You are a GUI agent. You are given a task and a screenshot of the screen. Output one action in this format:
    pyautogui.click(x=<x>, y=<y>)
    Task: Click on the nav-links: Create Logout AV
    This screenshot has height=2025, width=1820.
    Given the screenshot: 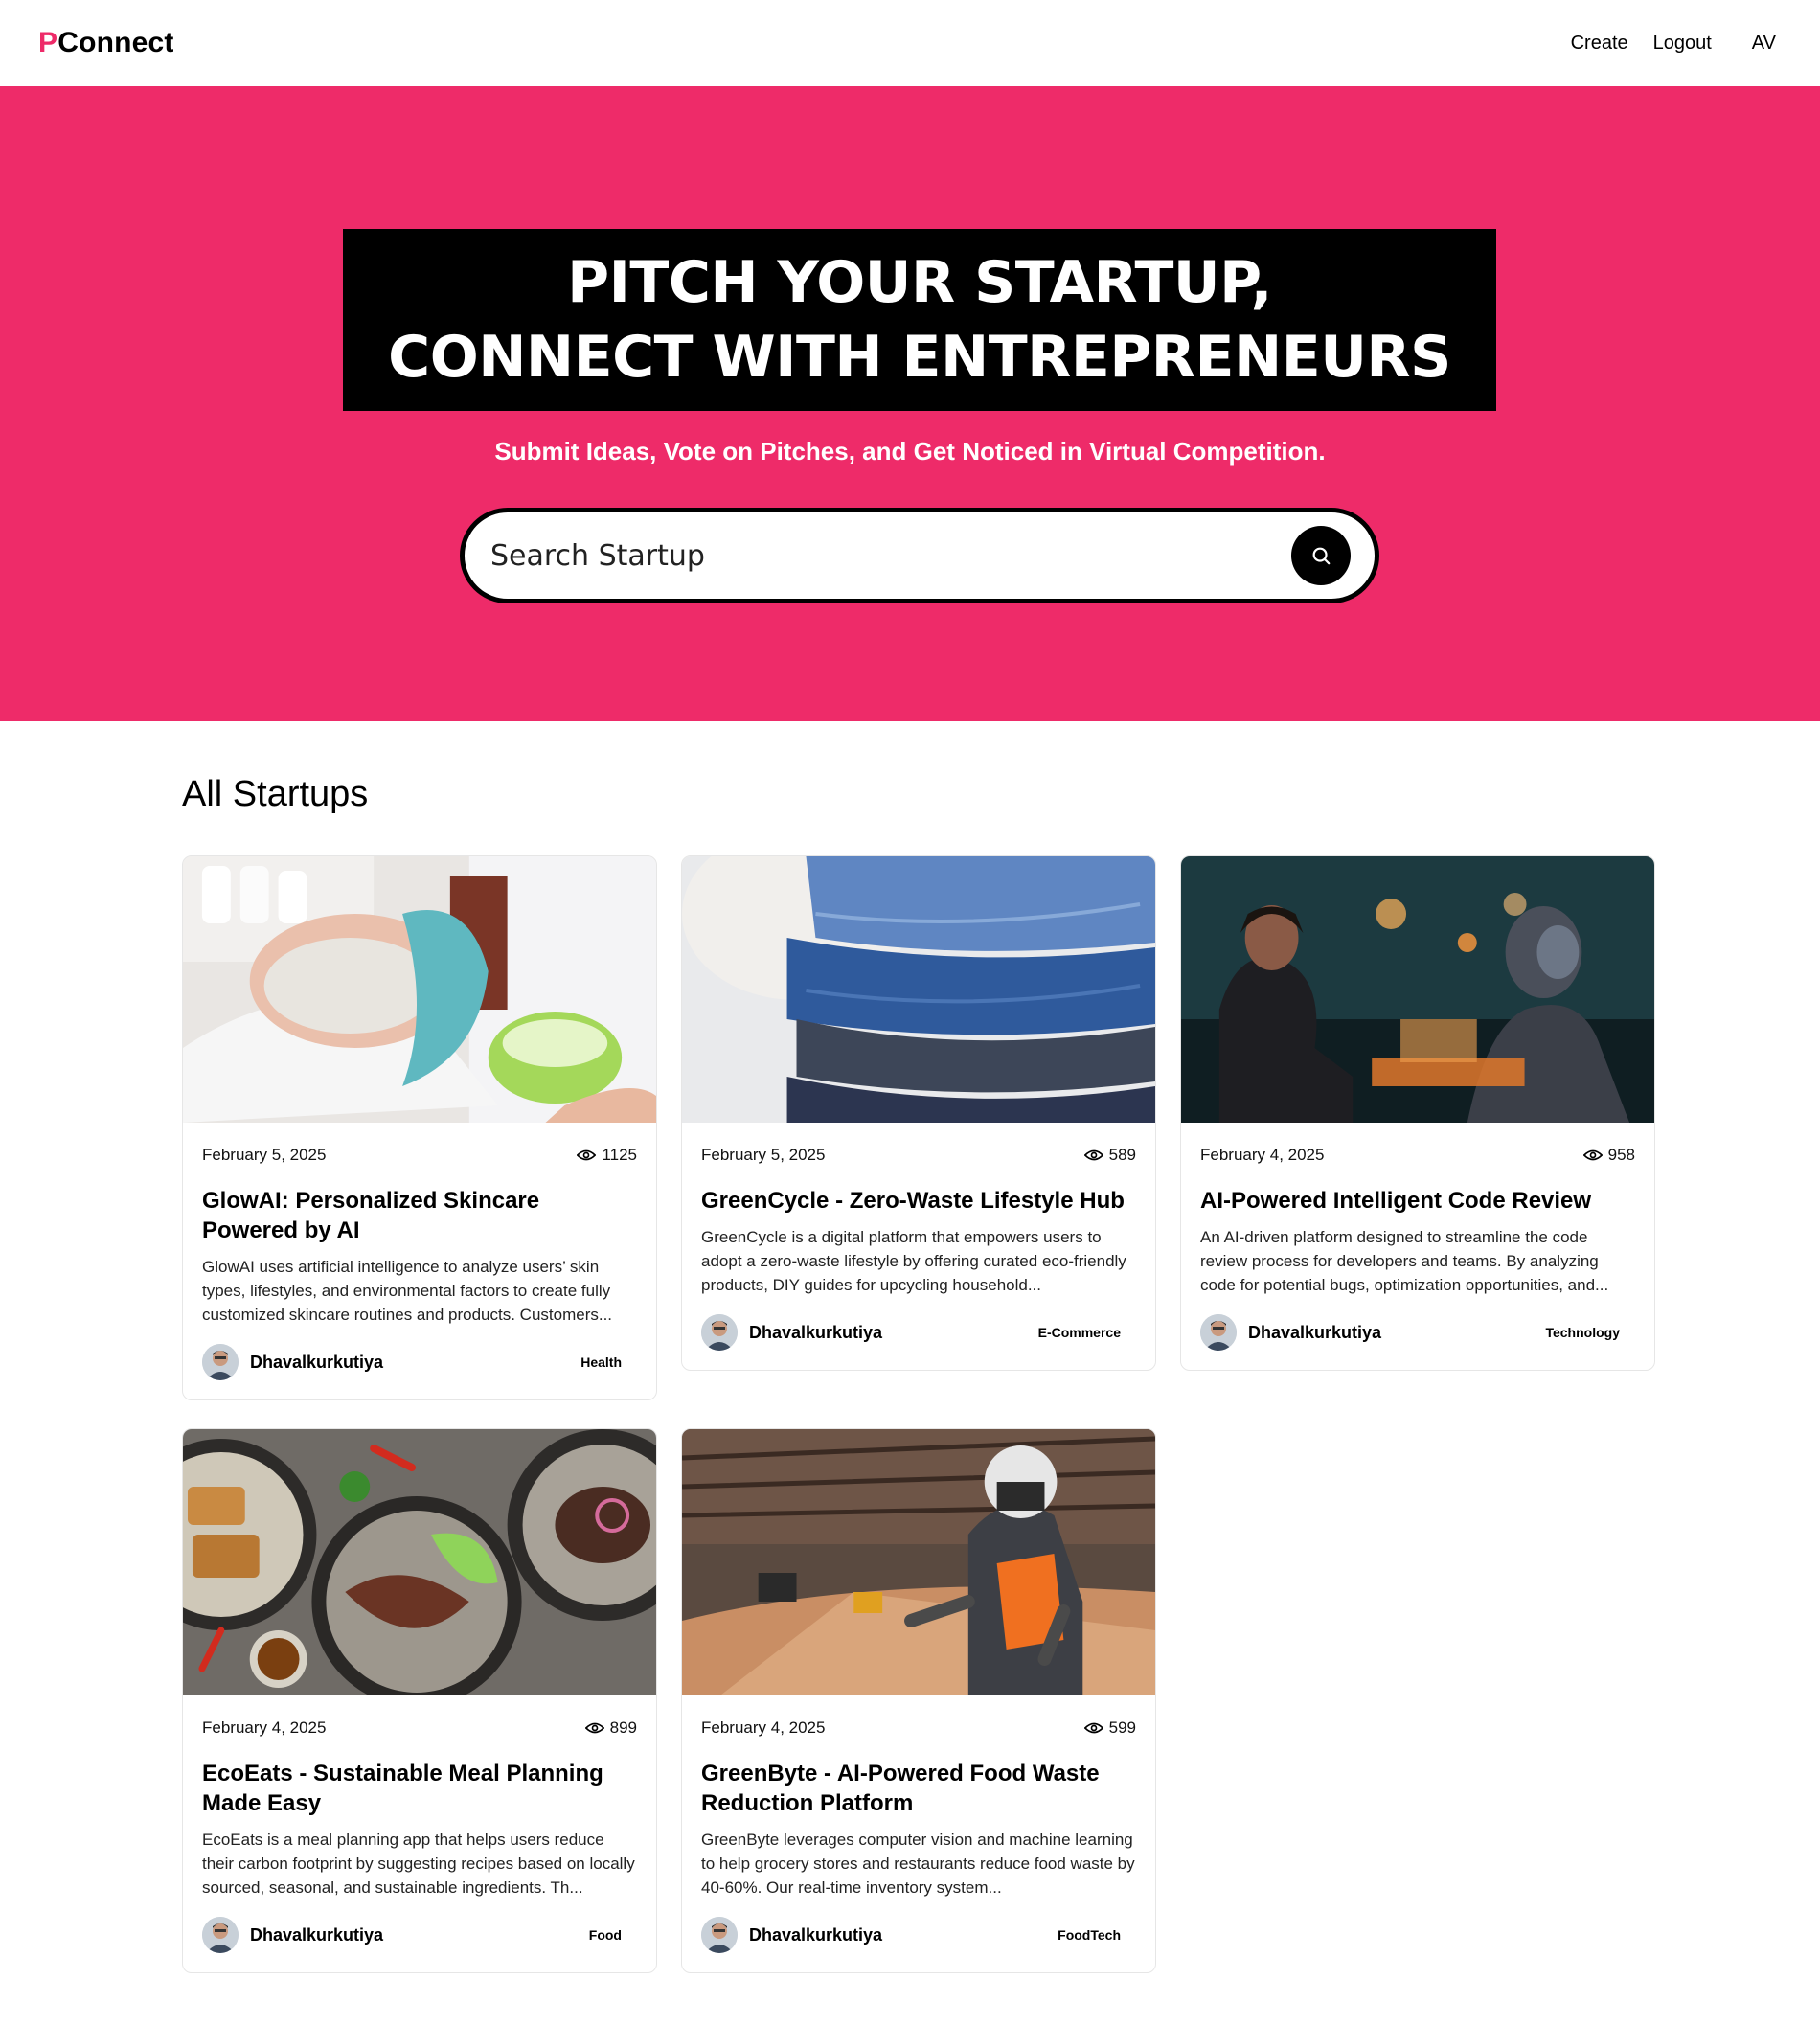 What is the action you would take?
    pyautogui.click(x=1673, y=44)
    